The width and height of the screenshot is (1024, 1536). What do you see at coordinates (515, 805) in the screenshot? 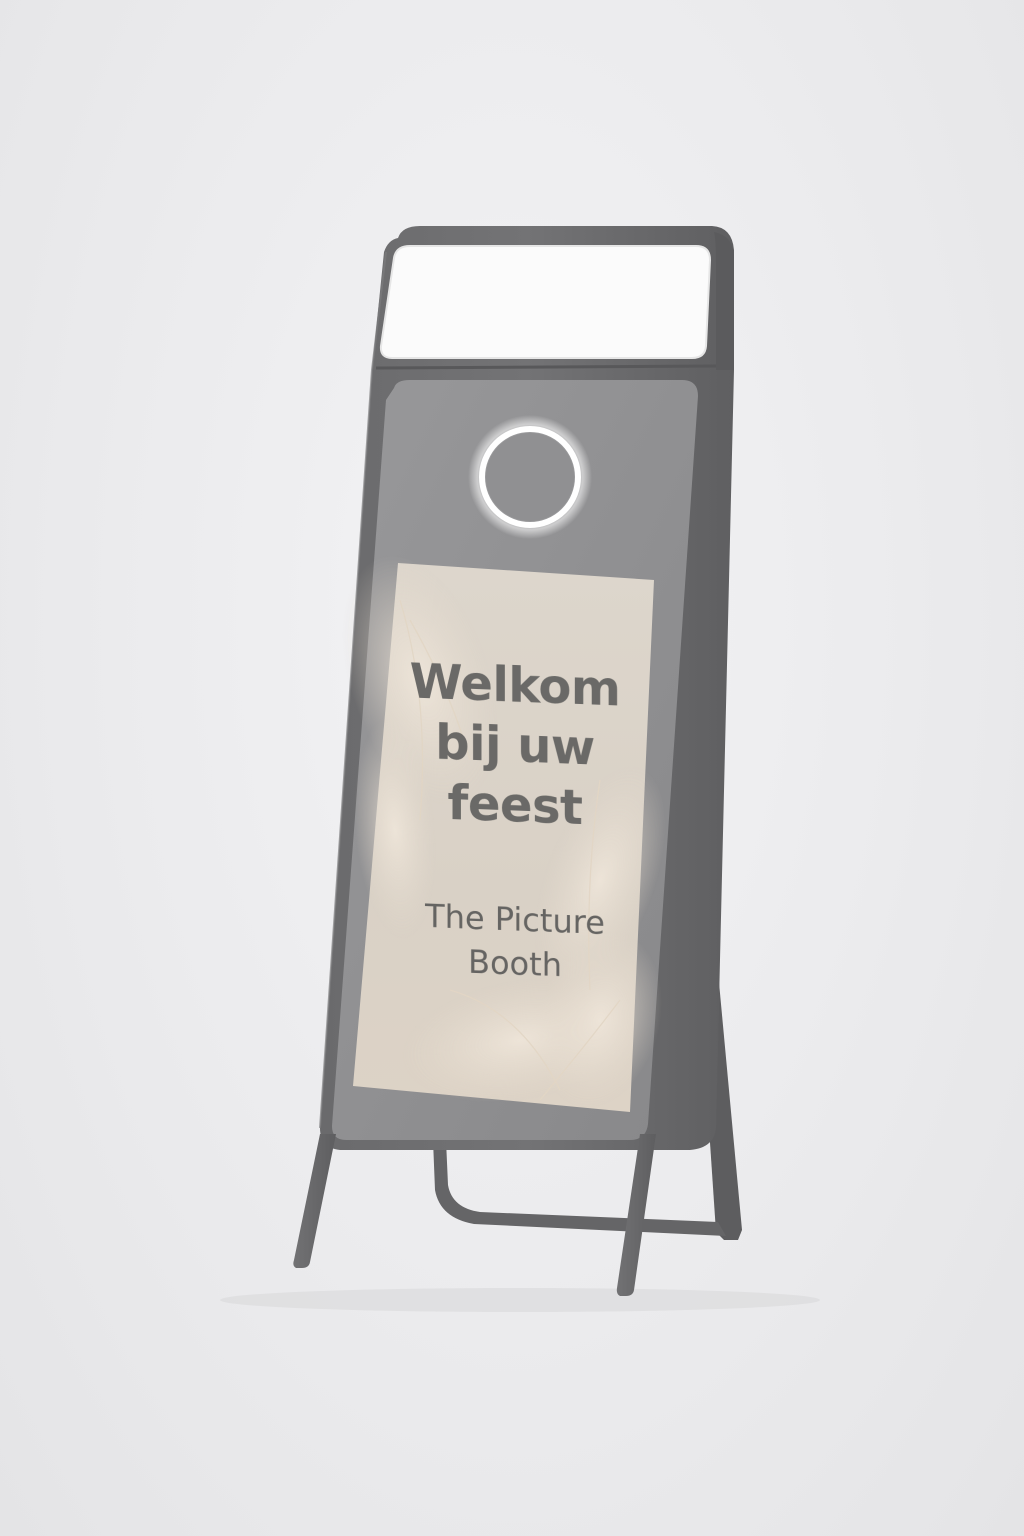
I see `headline-line-3: feest` at bounding box center [515, 805].